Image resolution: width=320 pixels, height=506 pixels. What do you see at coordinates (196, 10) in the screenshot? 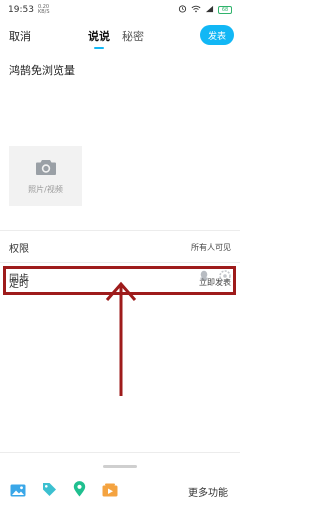
I see `wifi-icon` at bounding box center [196, 10].